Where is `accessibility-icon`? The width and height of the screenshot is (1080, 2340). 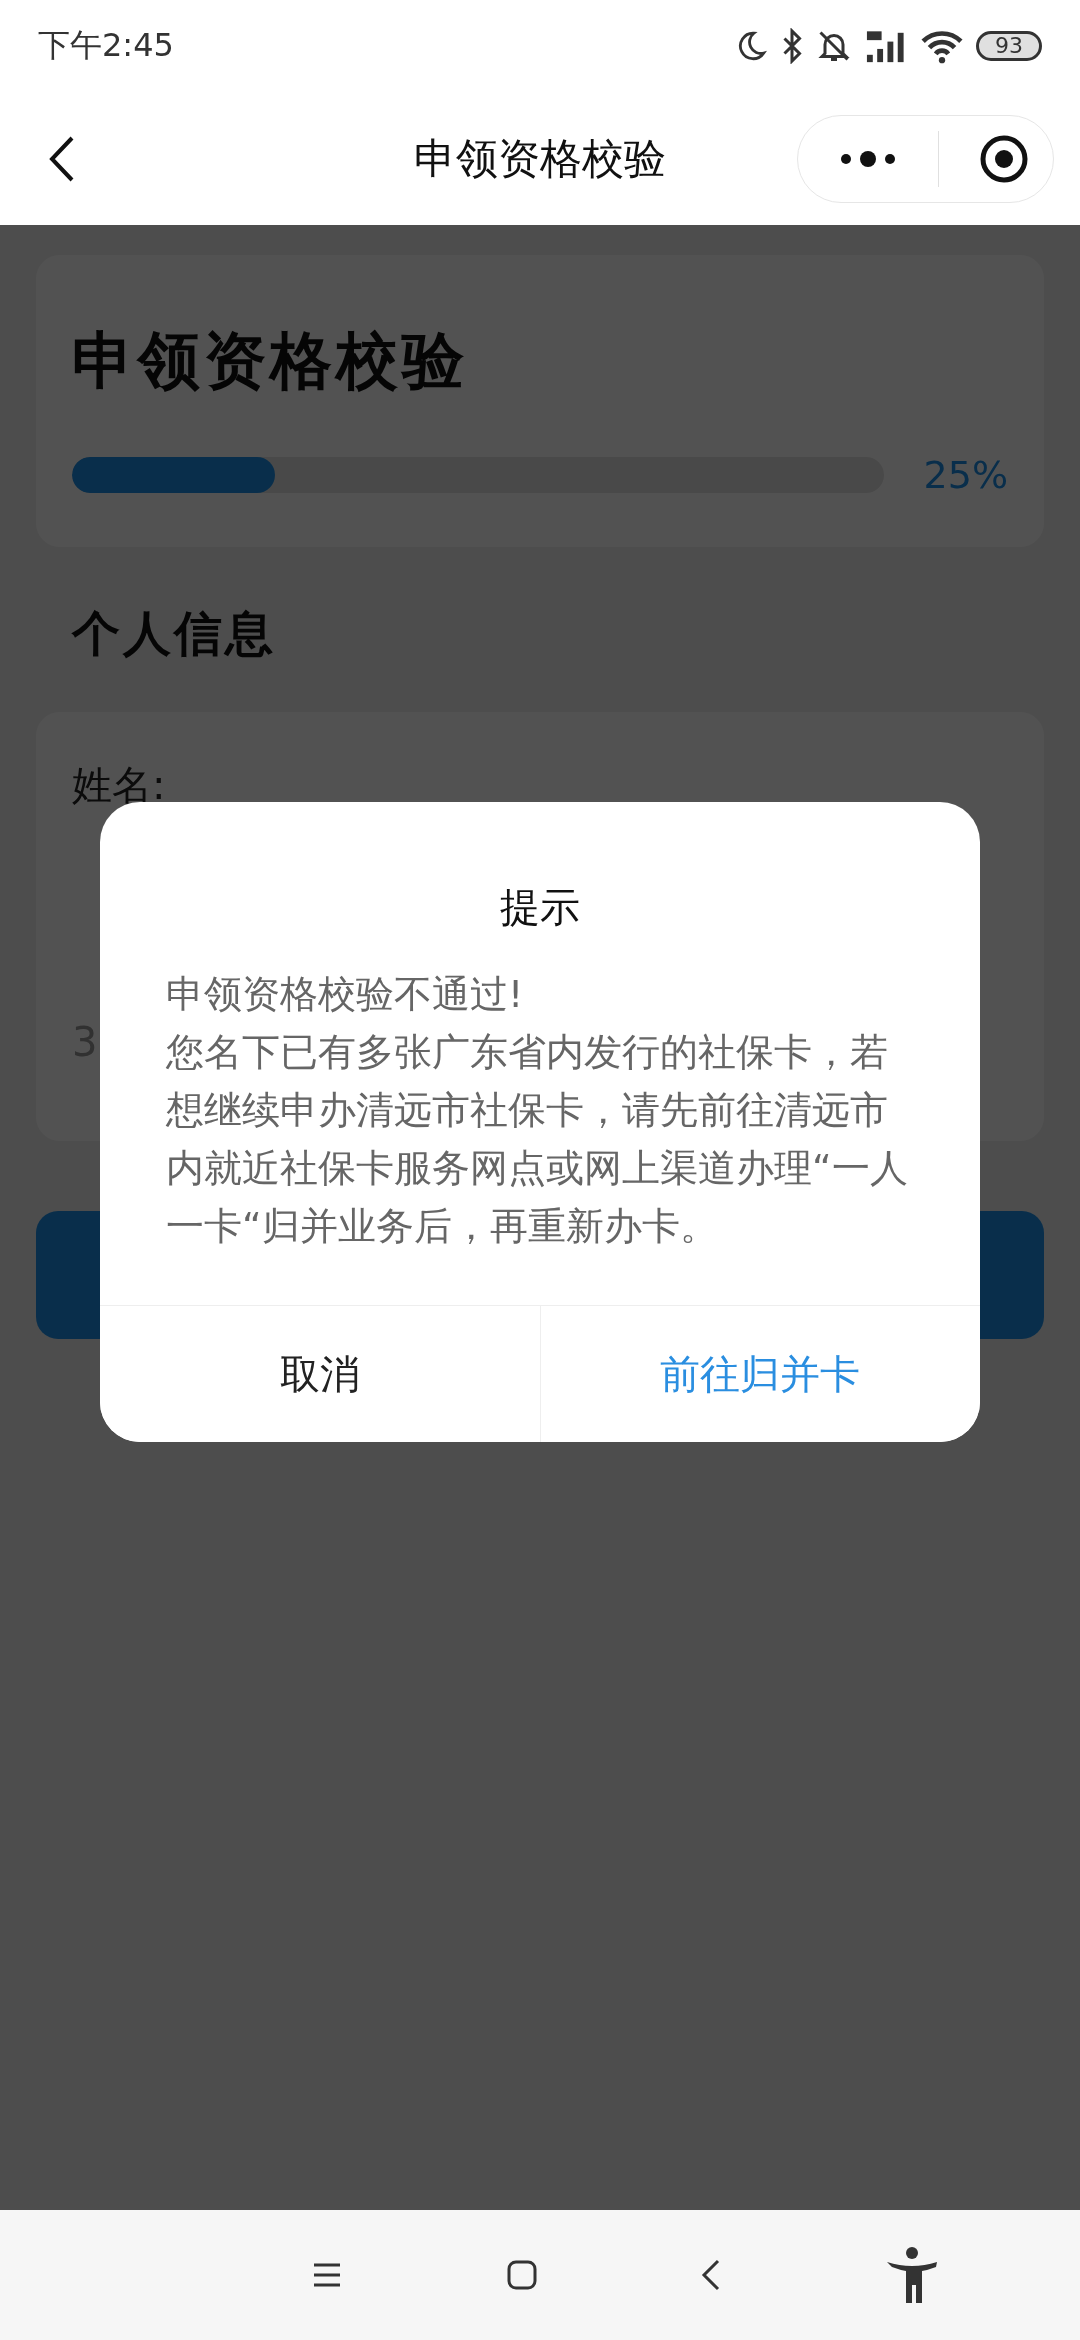
accessibility-icon is located at coordinates (911, 2275).